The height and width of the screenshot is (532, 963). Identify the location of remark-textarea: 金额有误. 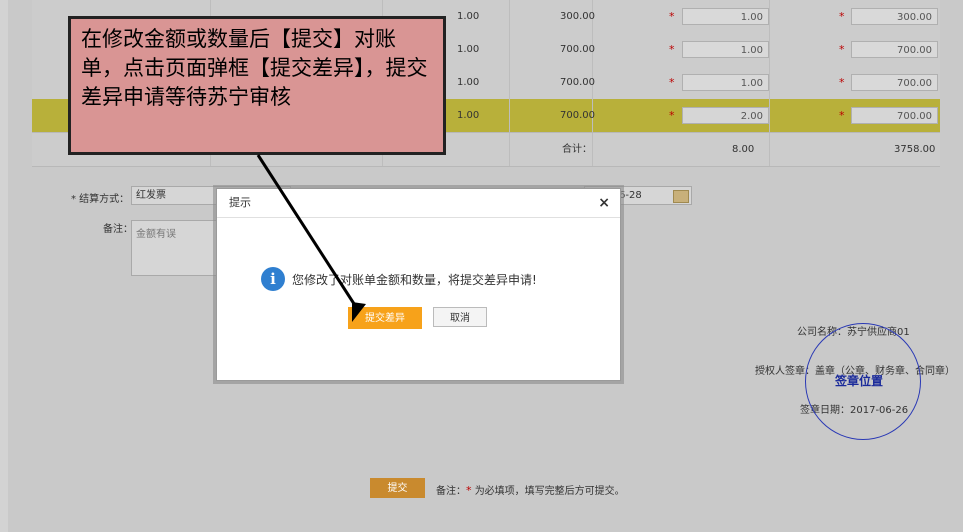
(175, 248).